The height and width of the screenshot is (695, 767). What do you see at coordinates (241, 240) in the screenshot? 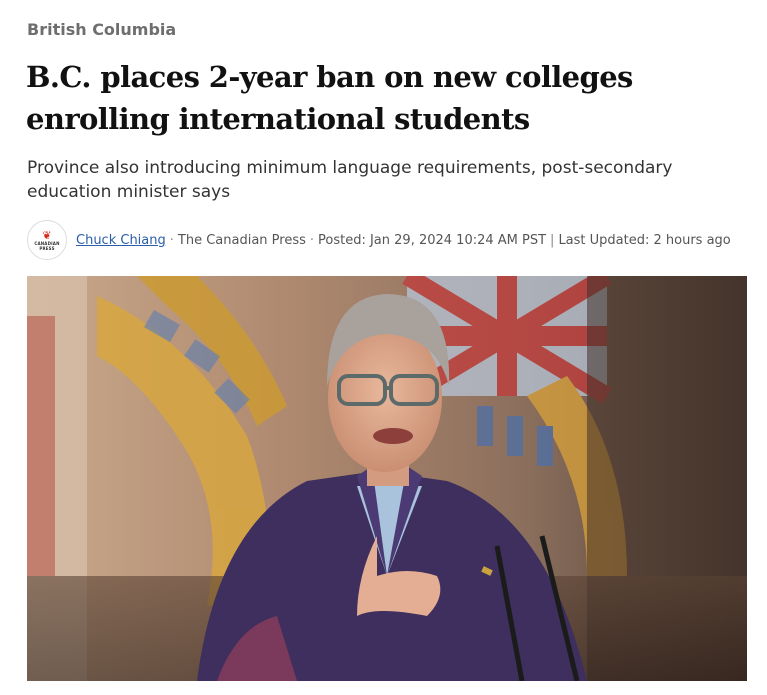
I see `byline-source: The Canadian Press` at bounding box center [241, 240].